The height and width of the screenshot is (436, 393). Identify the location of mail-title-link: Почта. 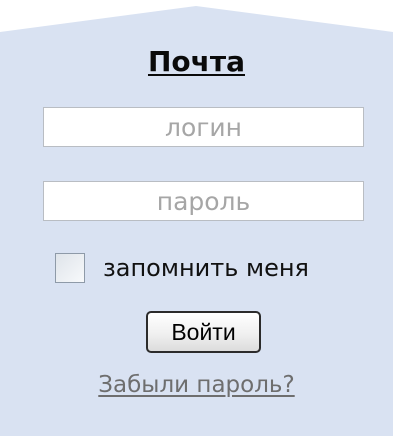
(196, 61).